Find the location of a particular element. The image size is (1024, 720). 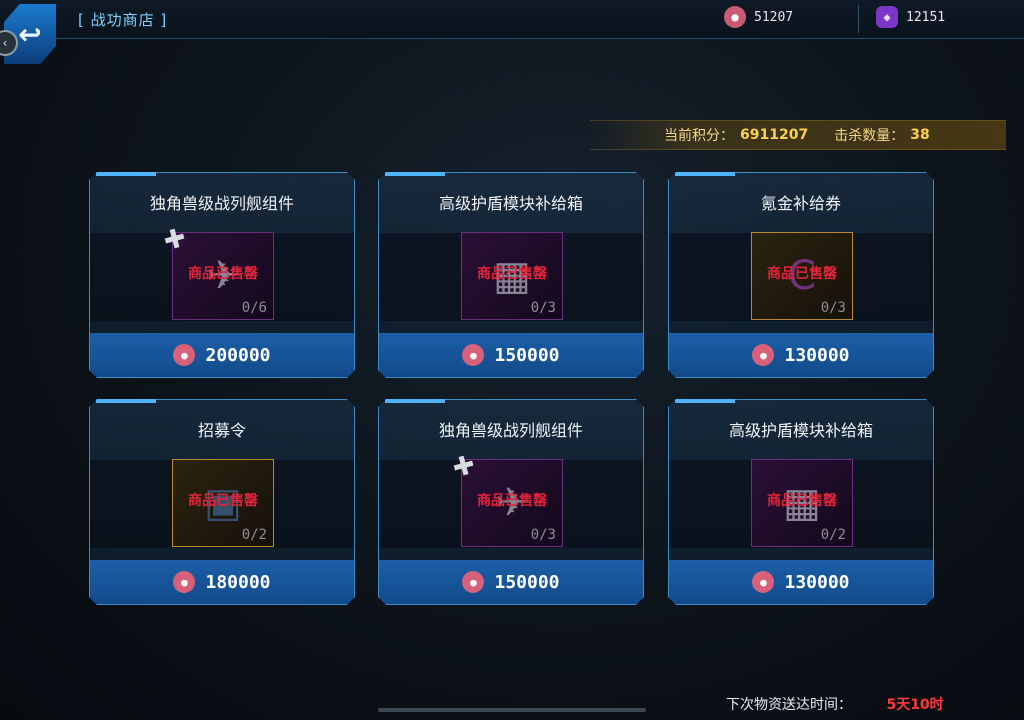

shop-item-card: 高级护盾模块补给箱 ▦ 商品已售罄 0/2 ● 130000 is located at coordinates (801, 502).